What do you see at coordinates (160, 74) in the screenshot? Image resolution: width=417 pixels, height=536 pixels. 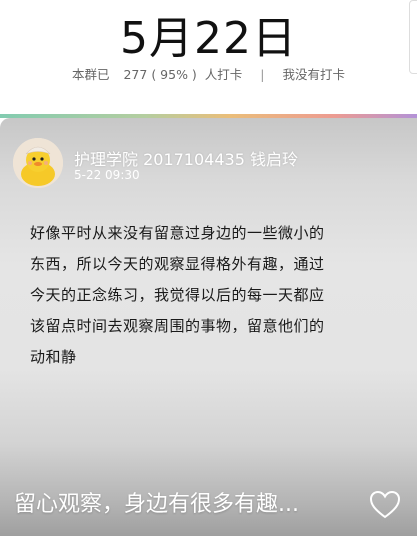 I see `checked-in-count: 277 ( 95% )` at bounding box center [160, 74].